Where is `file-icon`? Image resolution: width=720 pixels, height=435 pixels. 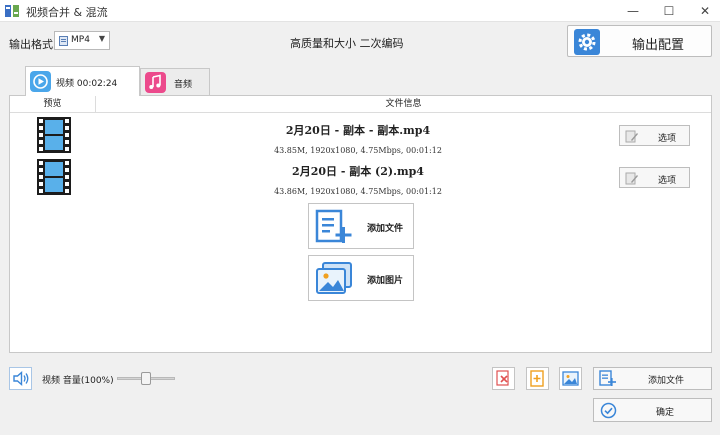 file-icon is located at coordinates (63, 41).